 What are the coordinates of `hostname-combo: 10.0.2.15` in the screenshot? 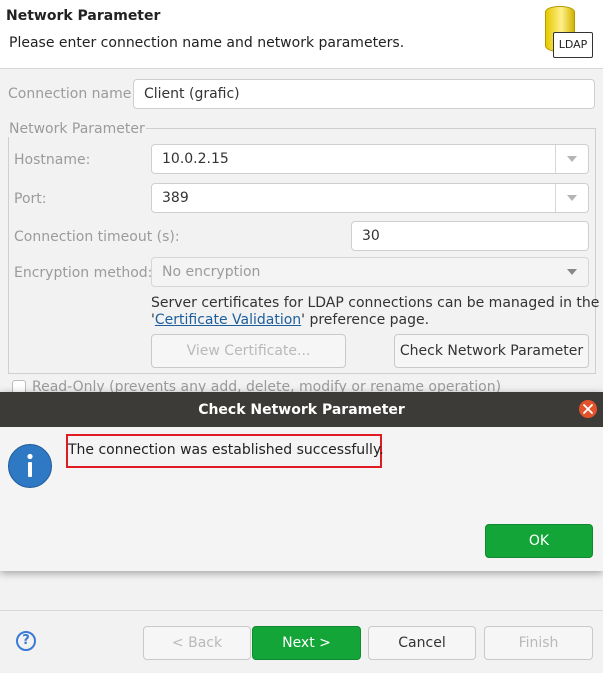 It's located at (370, 159).